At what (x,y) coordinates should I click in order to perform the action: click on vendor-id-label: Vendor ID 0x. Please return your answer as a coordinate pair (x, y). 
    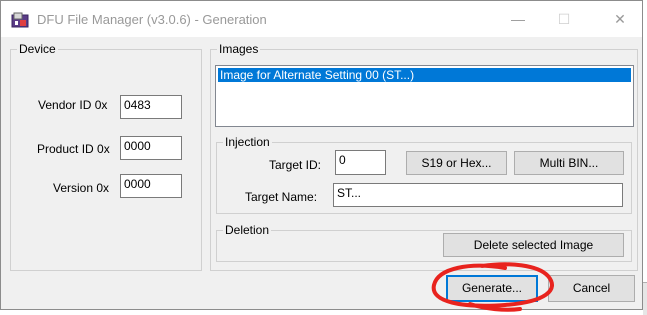
    Looking at the image, I should click on (73, 105).